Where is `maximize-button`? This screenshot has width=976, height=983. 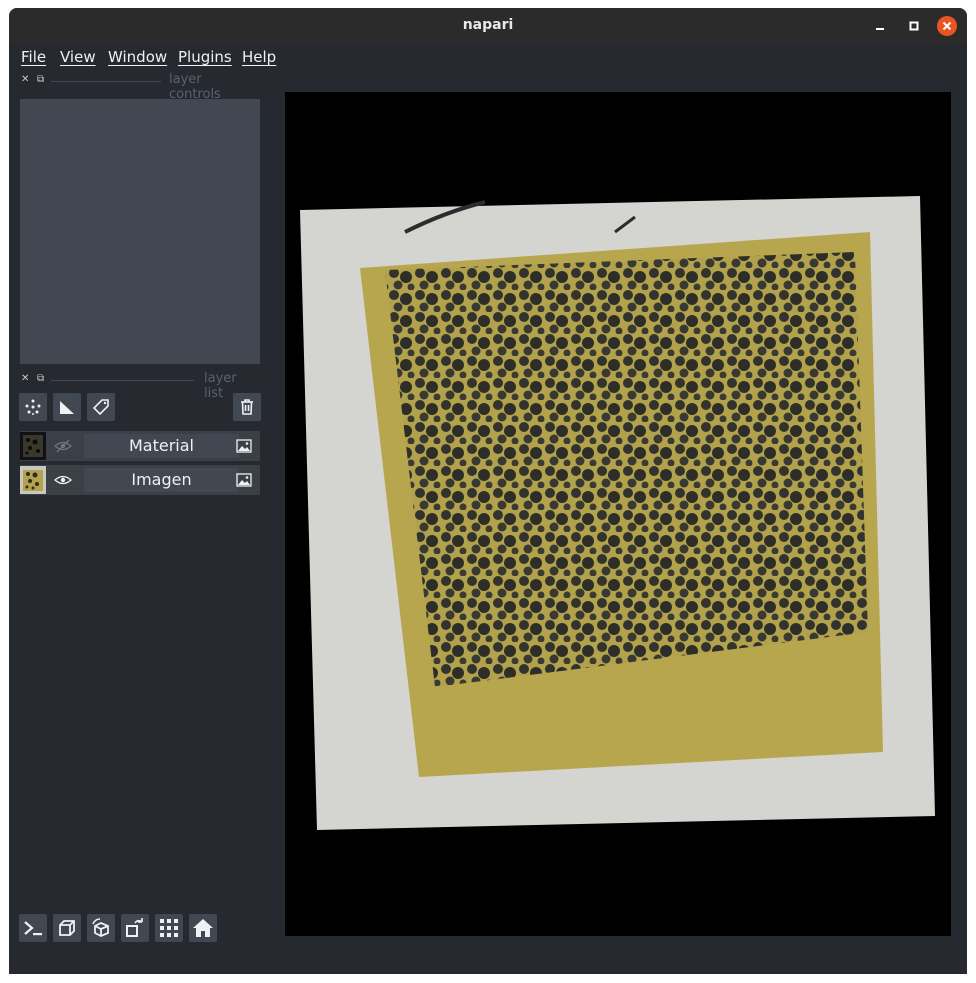
maximize-button is located at coordinates (914, 26).